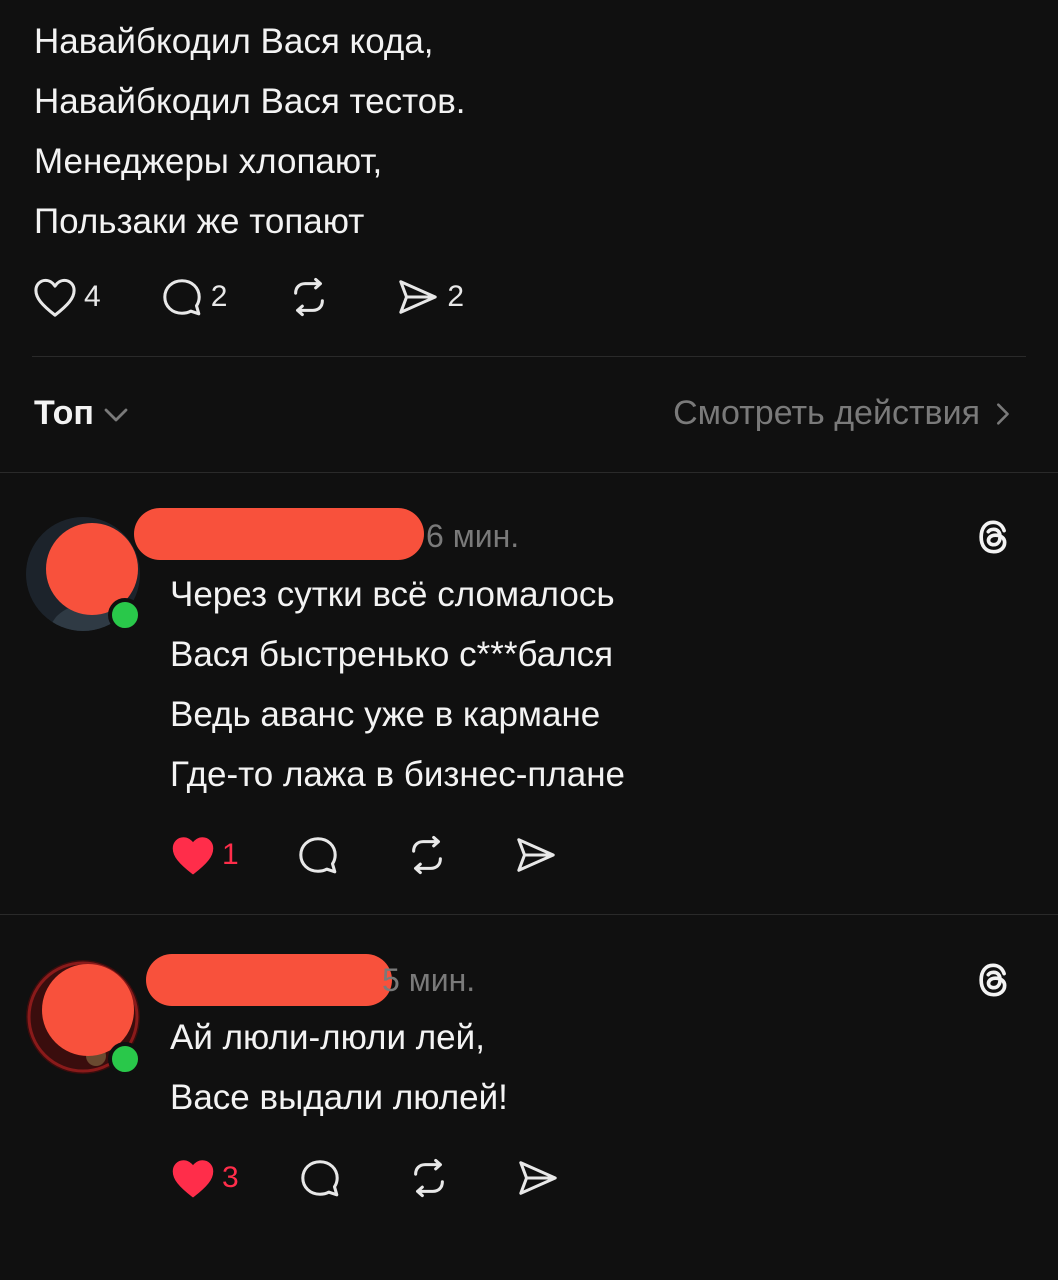 This screenshot has width=1058, height=1280. Describe the element at coordinates (234, 41) in the screenshot. I see `post-line: Навайбкодил Вася кода,` at that location.